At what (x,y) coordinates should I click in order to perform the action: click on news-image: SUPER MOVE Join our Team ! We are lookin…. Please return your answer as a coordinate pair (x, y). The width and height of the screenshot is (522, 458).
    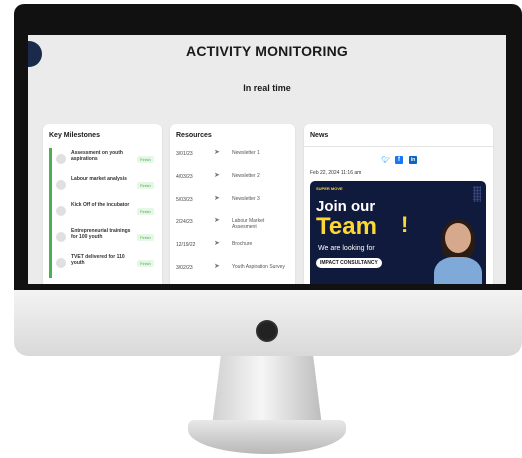
    Looking at the image, I should click on (398, 232).